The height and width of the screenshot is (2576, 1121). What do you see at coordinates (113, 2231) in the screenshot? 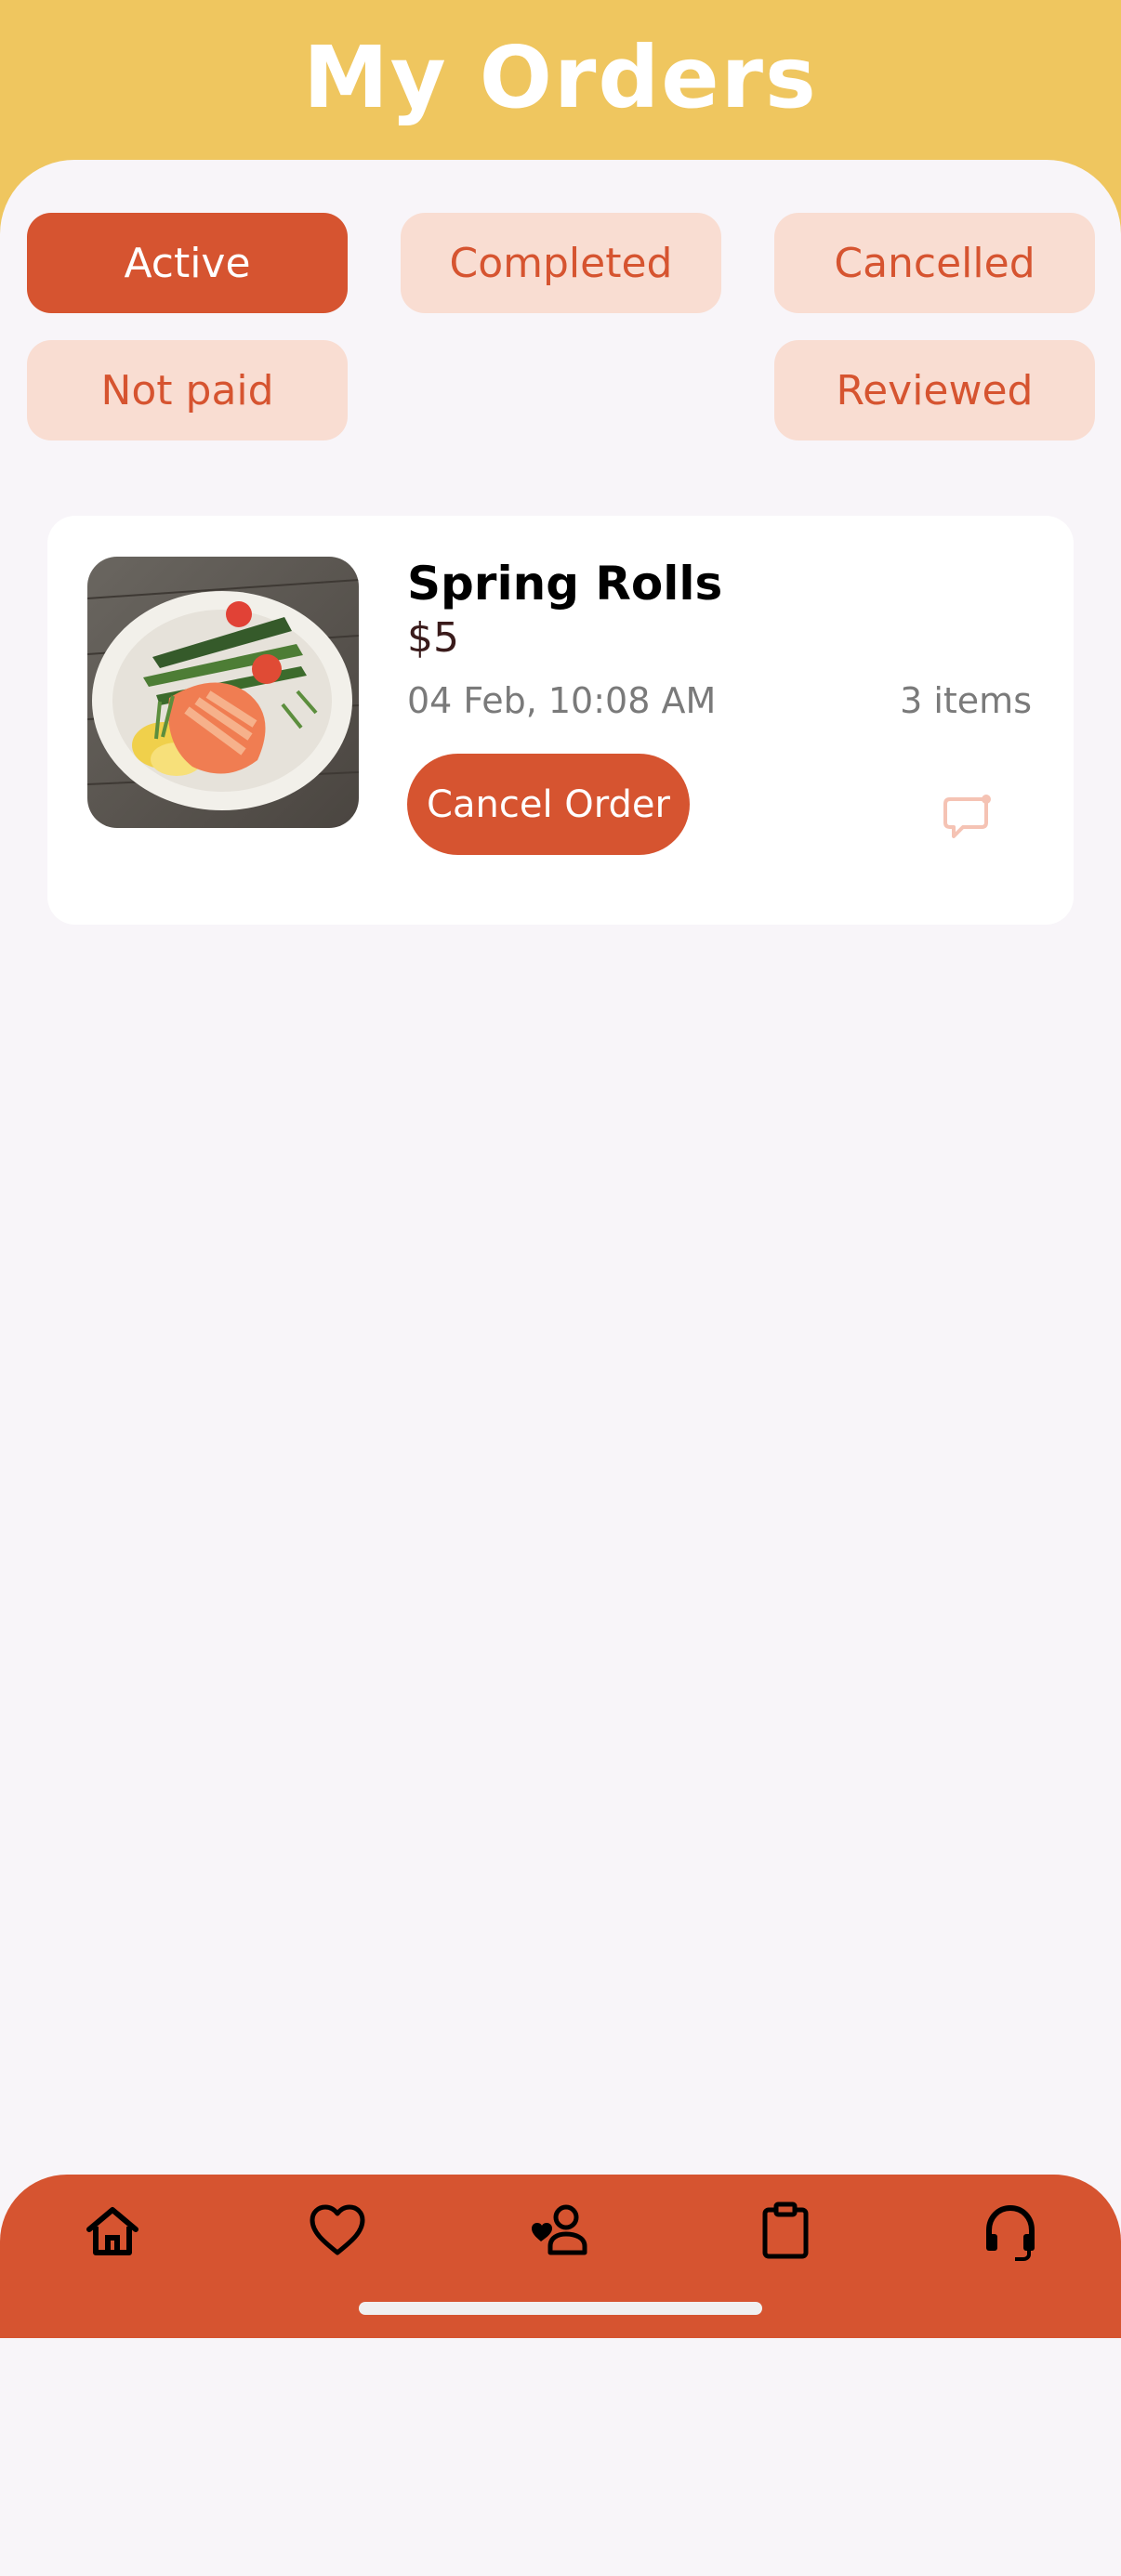
I see `home-icon` at bounding box center [113, 2231].